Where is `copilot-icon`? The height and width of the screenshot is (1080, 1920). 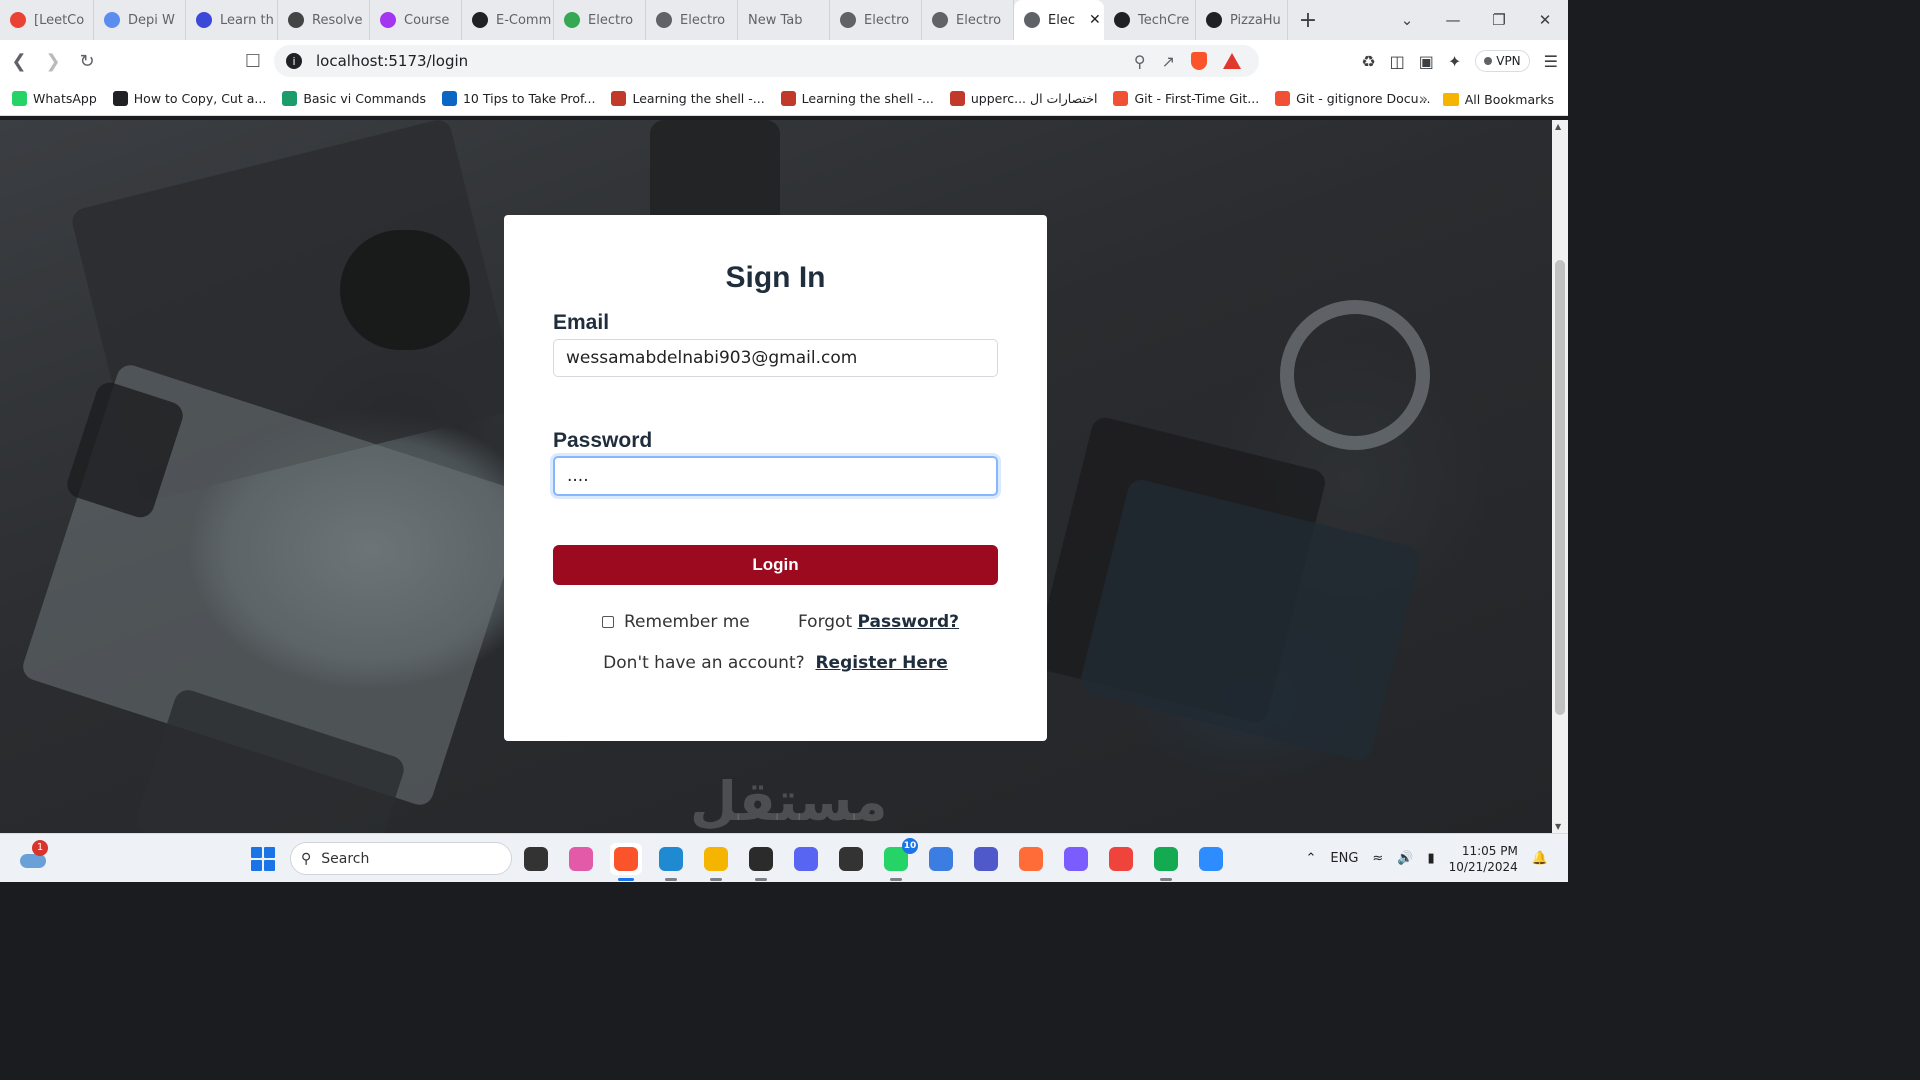
copilot-icon is located at coordinates (581, 859).